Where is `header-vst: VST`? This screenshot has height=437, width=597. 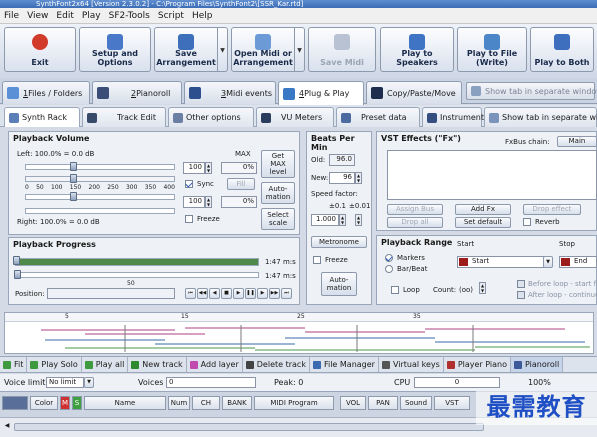
header-vst: VST is located at coordinates (452, 403).